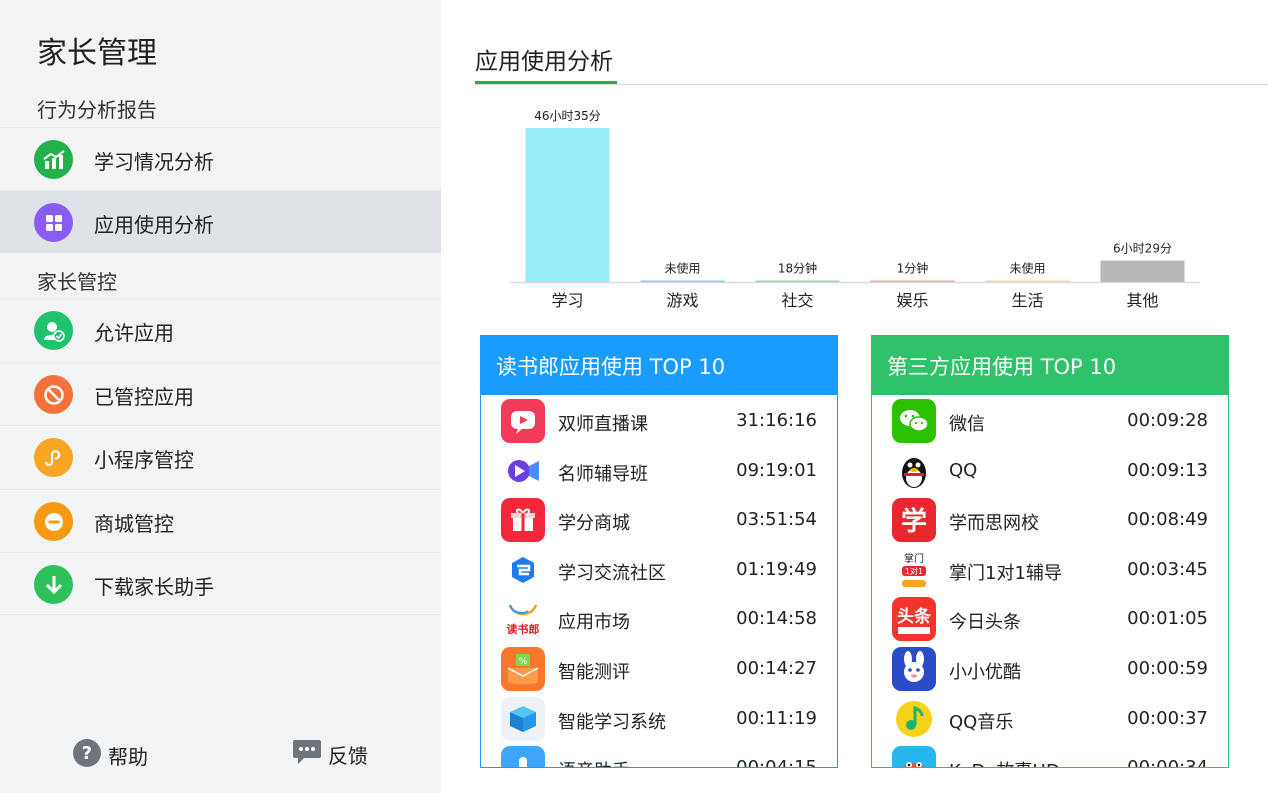 The image size is (1268, 793). What do you see at coordinates (659, 470) in the screenshot?
I see `list-item: 名师辅导班 09:19:01` at bounding box center [659, 470].